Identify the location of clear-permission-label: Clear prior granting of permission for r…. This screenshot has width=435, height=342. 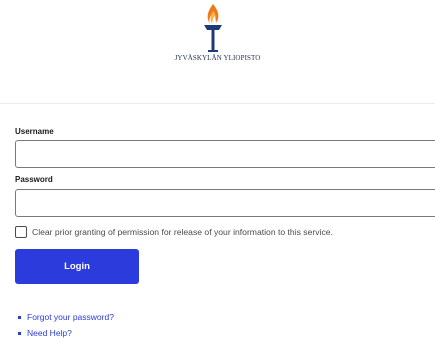
(182, 232).